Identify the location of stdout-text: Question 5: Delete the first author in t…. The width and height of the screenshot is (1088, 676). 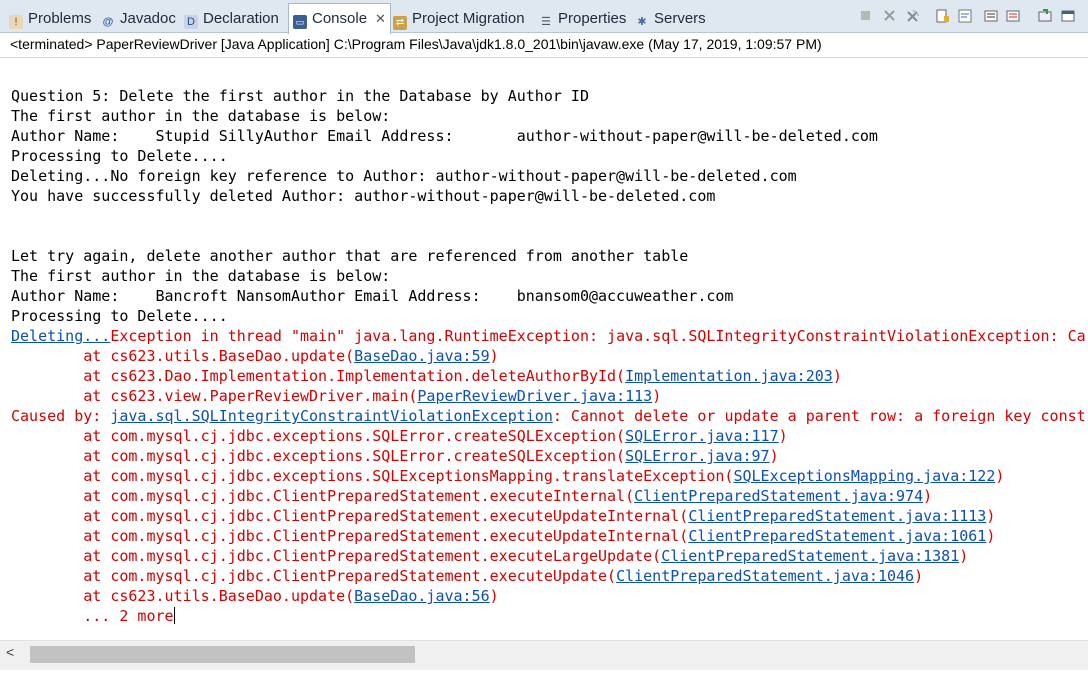
(300, 96).